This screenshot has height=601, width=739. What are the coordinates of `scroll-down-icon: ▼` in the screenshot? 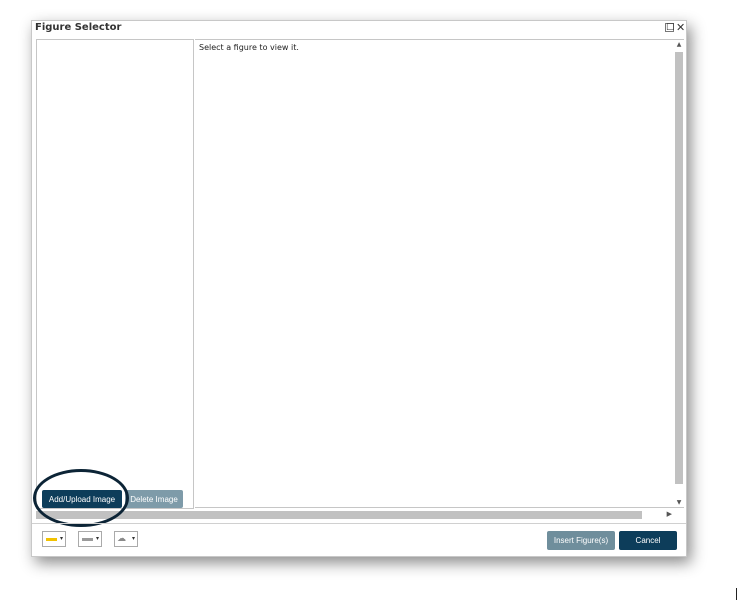 It's located at (679, 502).